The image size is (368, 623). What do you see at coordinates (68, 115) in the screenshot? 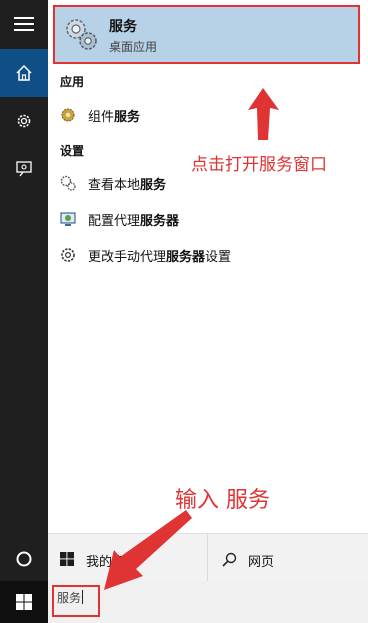
I see `component-services-icon` at bounding box center [68, 115].